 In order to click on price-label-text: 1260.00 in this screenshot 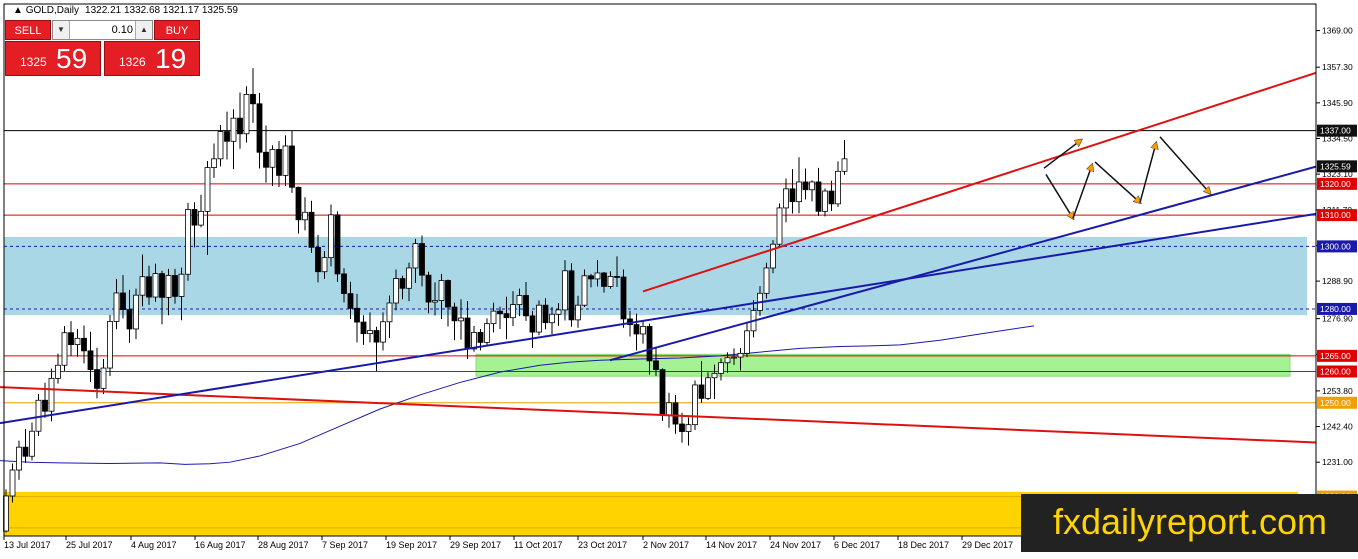, I will do `click(1335, 371)`.